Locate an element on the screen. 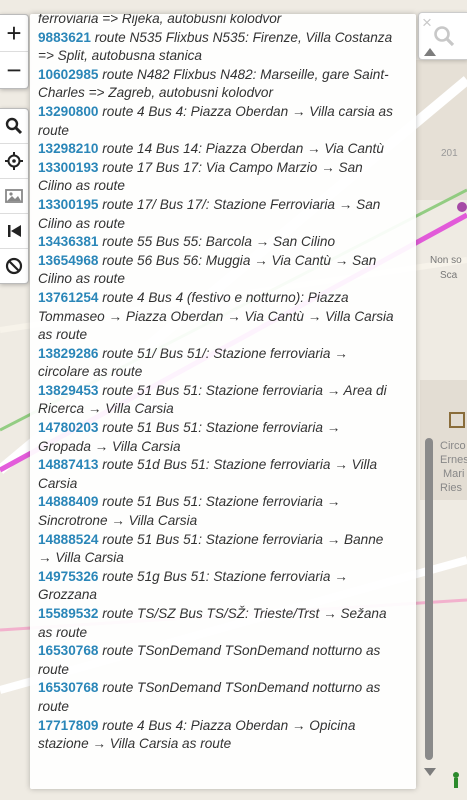  prohibited-icon is located at coordinates (14, 266).